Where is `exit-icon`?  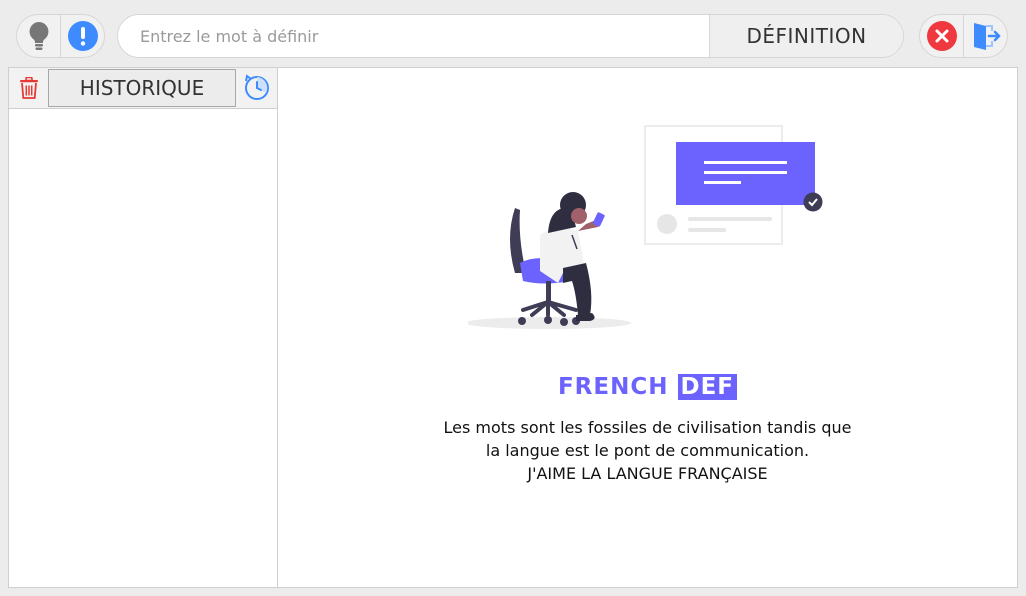
exit-icon is located at coordinates (986, 36).